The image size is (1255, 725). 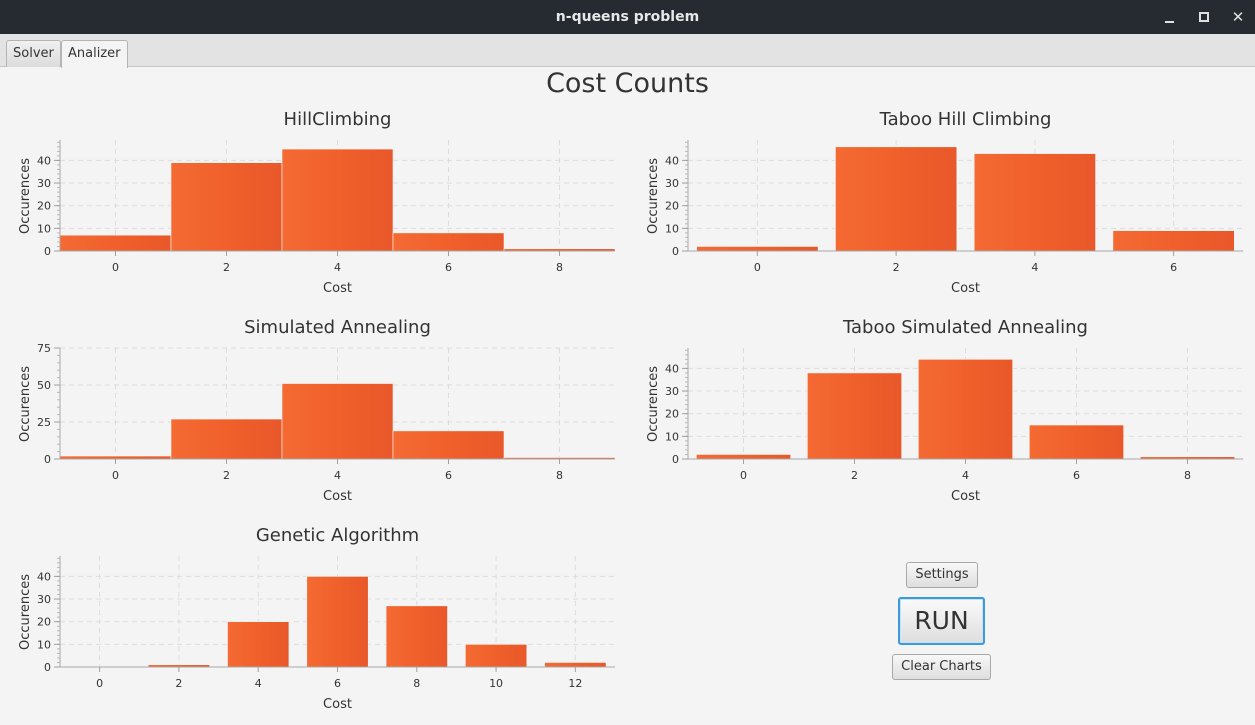 I want to click on y-tick-label: 50, so click(x=44, y=385).